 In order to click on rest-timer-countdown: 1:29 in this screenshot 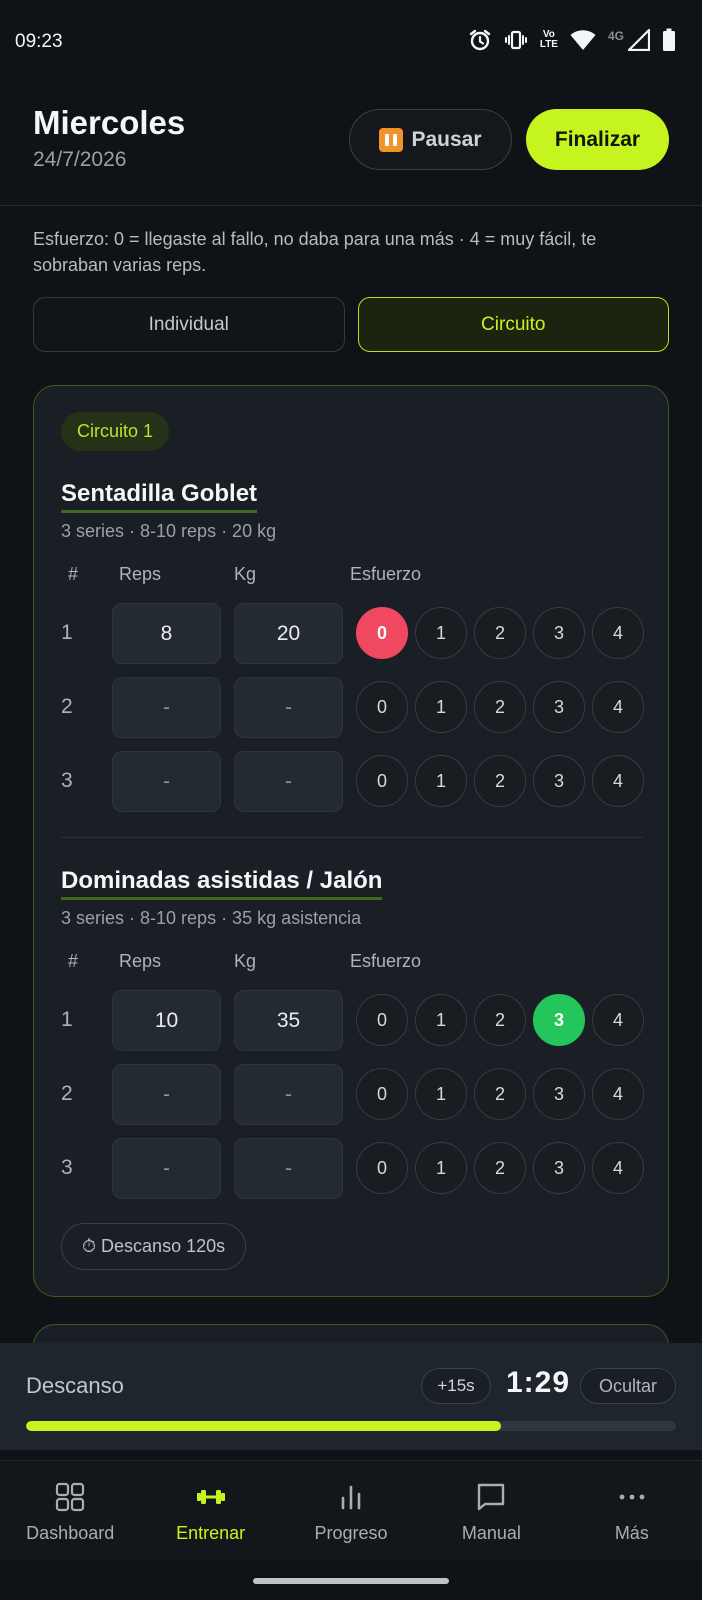, I will do `click(538, 1382)`.